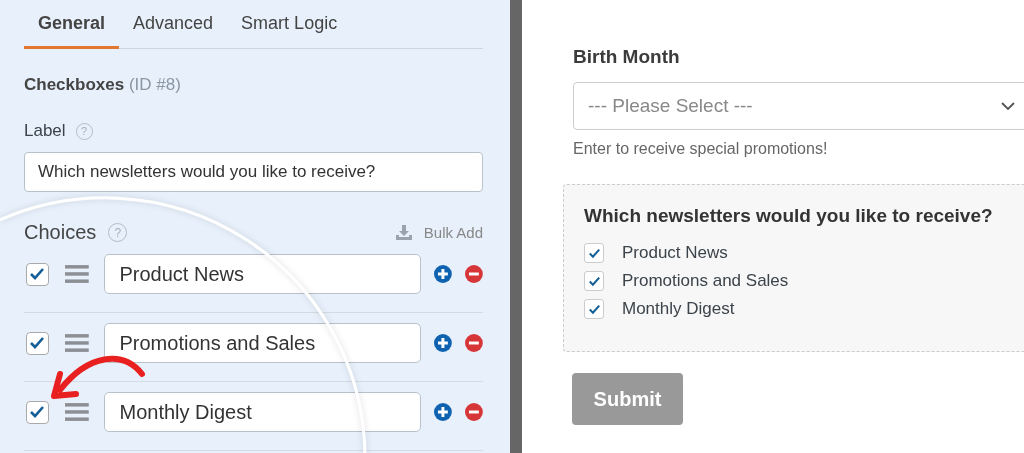 The height and width of the screenshot is (453, 1024). Describe the element at coordinates (798, 106) in the screenshot. I see `month-select: --- Please Select ---` at that location.